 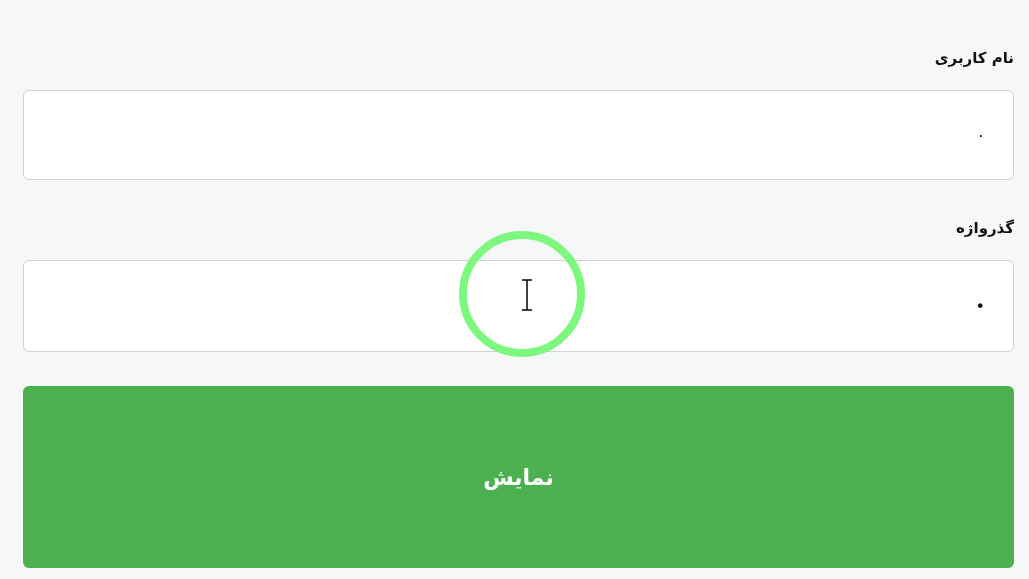 What do you see at coordinates (518, 135) in the screenshot?
I see `input-field: ۰` at bounding box center [518, 135].